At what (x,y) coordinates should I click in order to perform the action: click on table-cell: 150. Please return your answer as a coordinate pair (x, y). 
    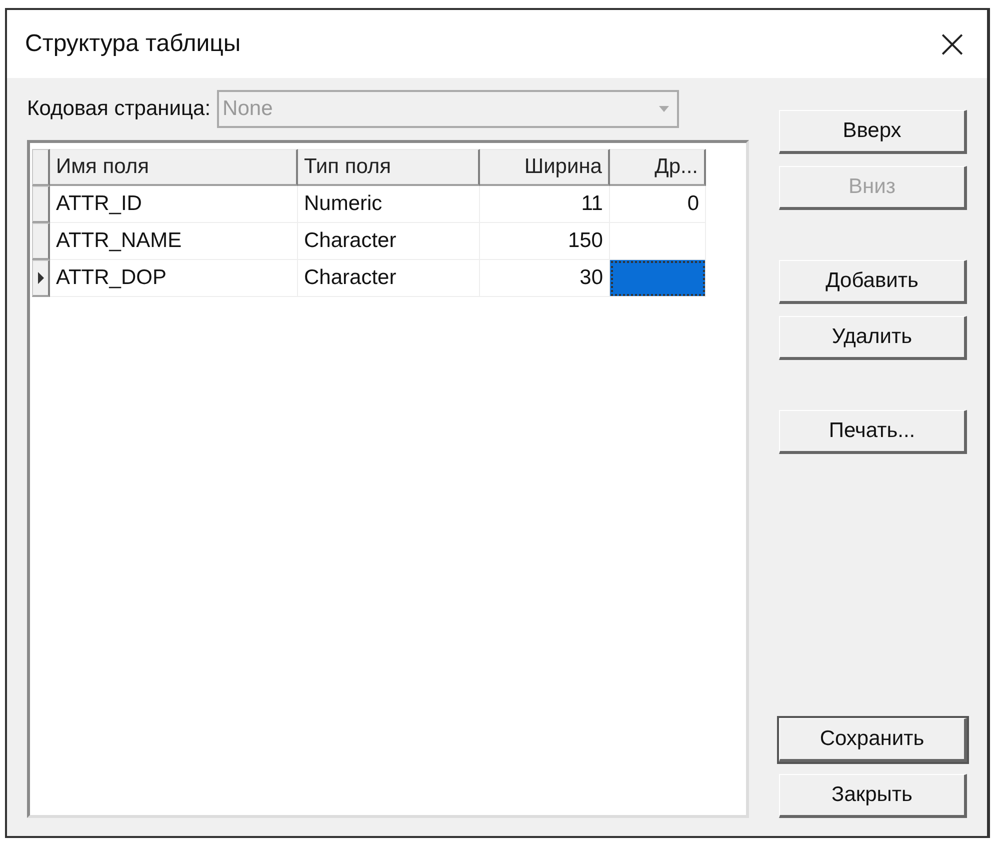
    Looking at the image, I should click on (545, 241).